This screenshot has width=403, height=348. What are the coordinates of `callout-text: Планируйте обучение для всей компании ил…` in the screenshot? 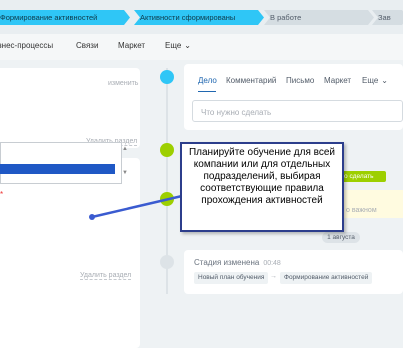 It's located at (262, 176).